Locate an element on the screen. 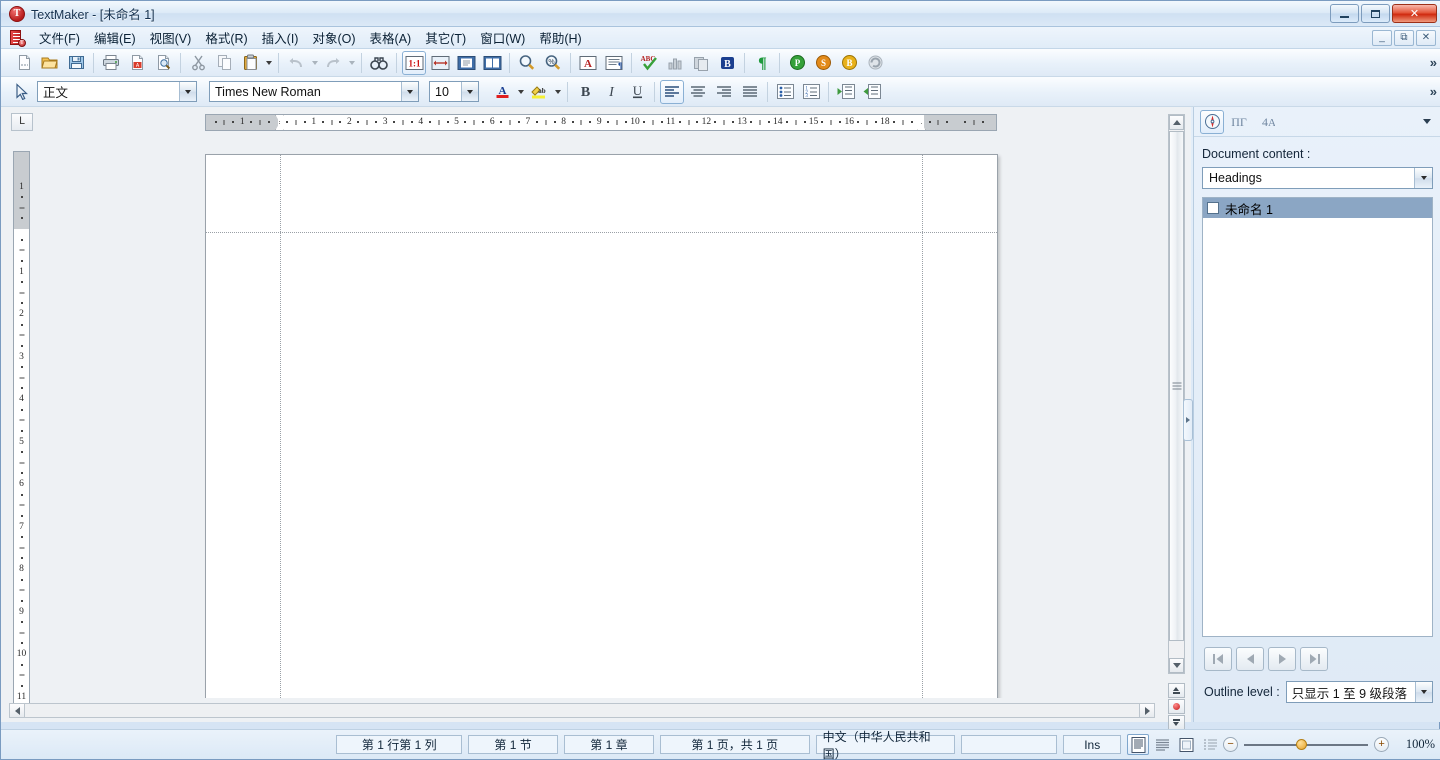 The width and height of the screenshot is (1440, 760). scroll-up-icon is located at coordinates (1176, 122).